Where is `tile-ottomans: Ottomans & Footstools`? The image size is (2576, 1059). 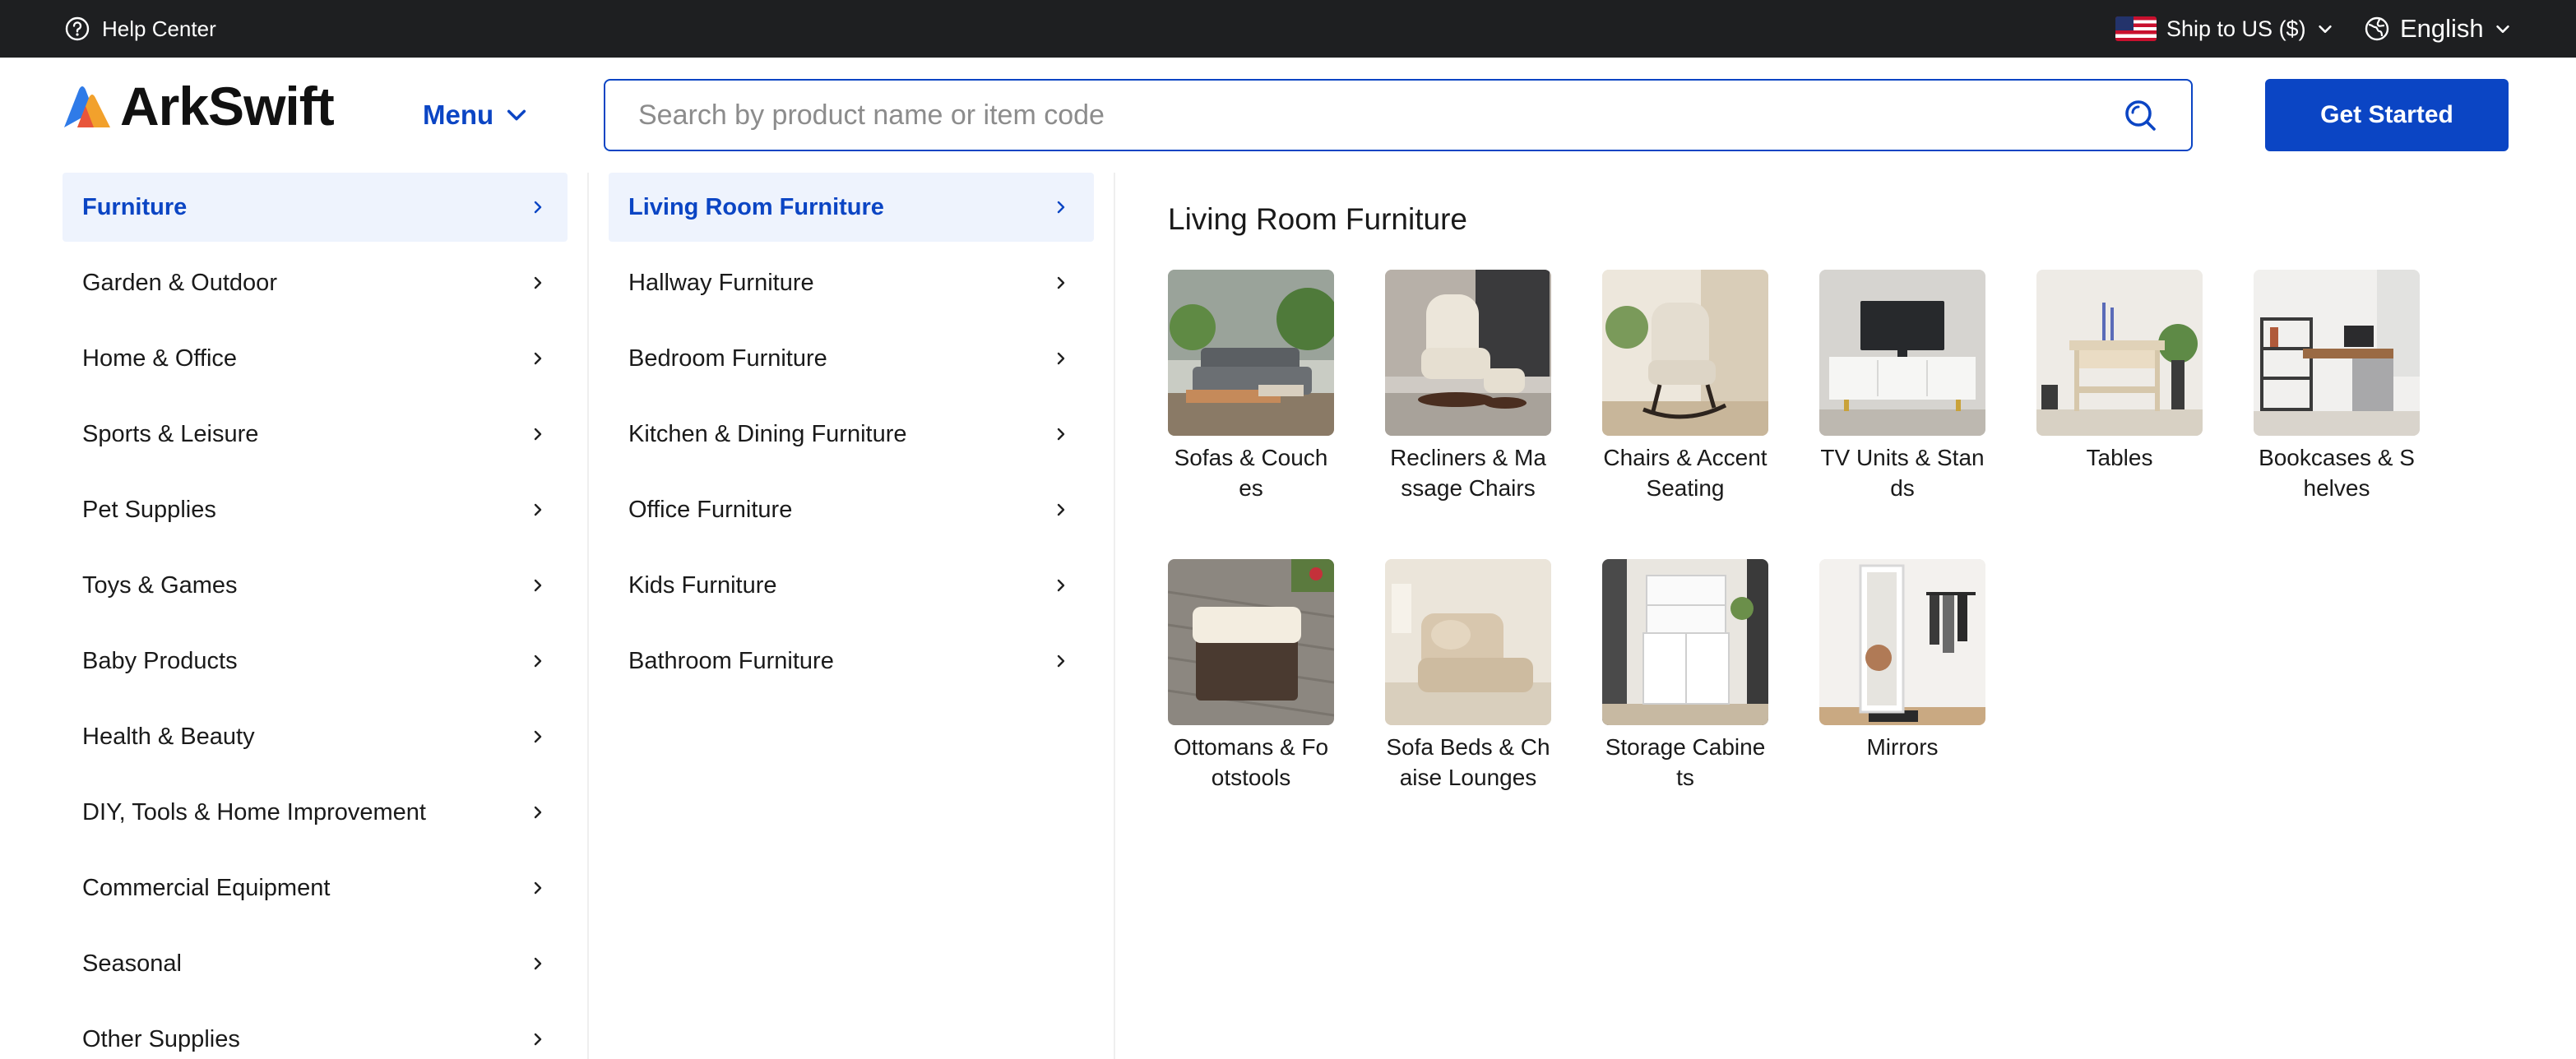
tile-ottomans: Ottomans & Footstools is located at coordinates (1251, 676).